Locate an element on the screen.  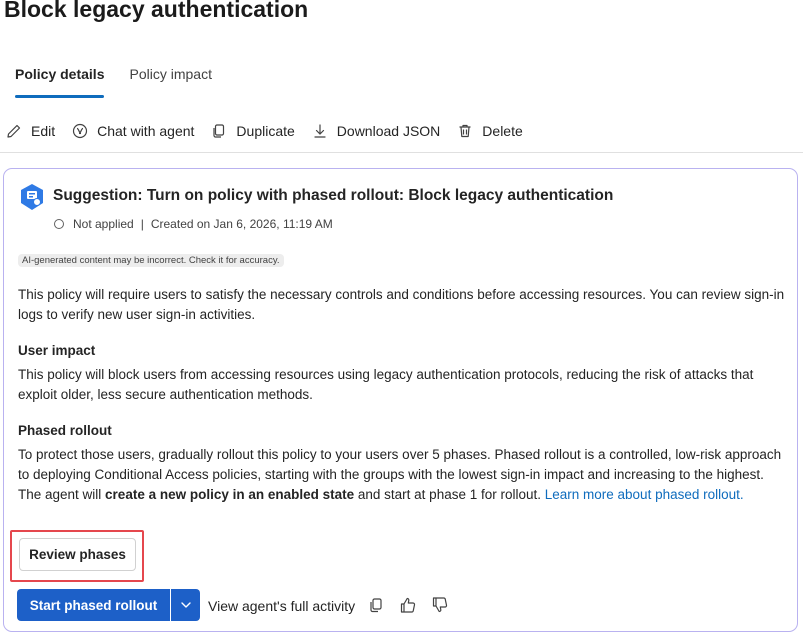
rollout-options-button is located at coordinates (185, 605).